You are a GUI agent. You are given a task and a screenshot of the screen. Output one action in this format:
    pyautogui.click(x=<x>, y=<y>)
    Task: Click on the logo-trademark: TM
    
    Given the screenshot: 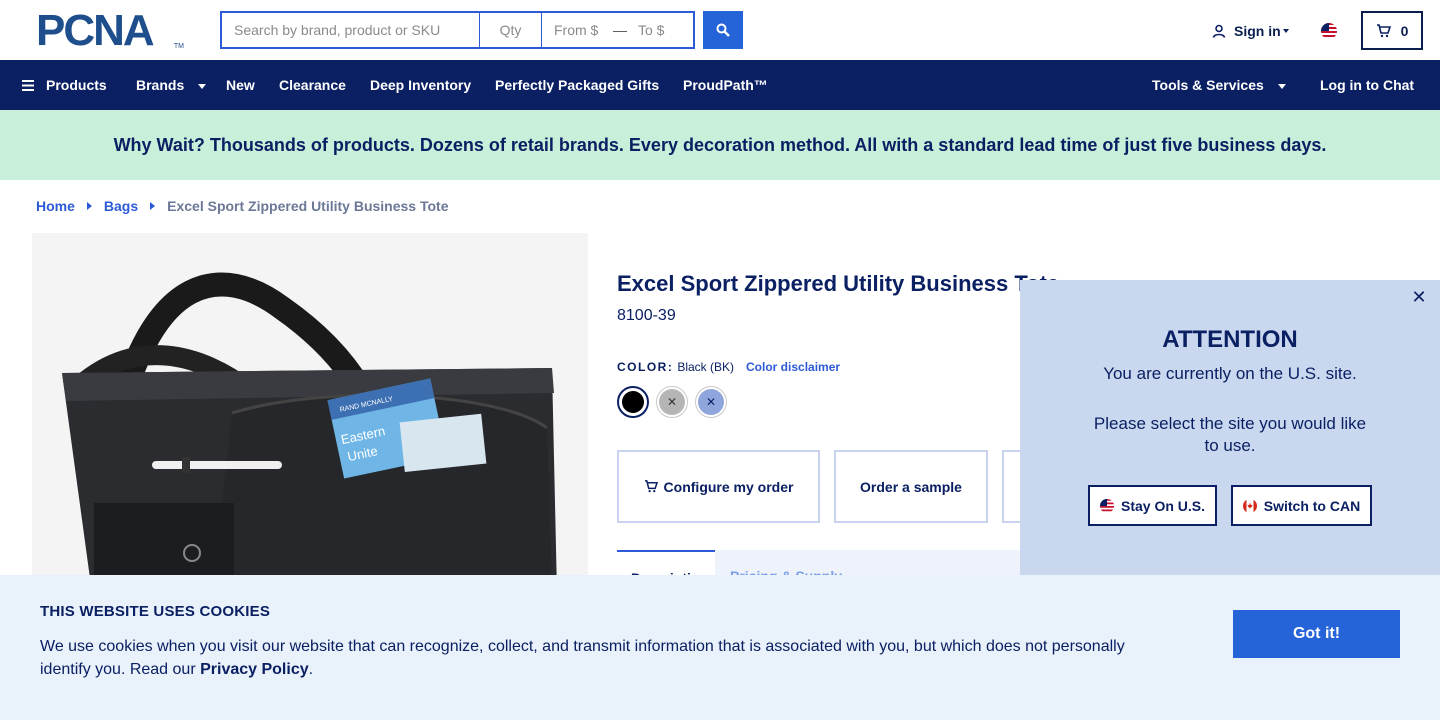 What is the action you would take?
    pyautogui.click(x=178, y=46)
    